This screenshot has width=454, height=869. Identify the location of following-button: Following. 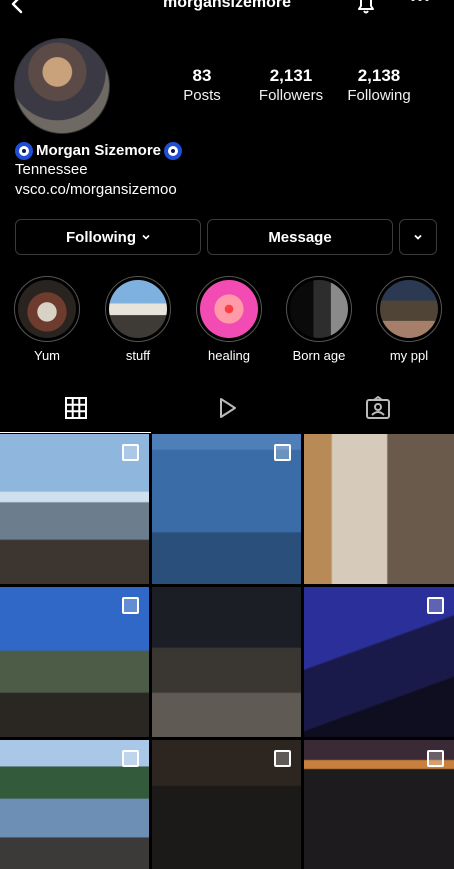
(108, 237).